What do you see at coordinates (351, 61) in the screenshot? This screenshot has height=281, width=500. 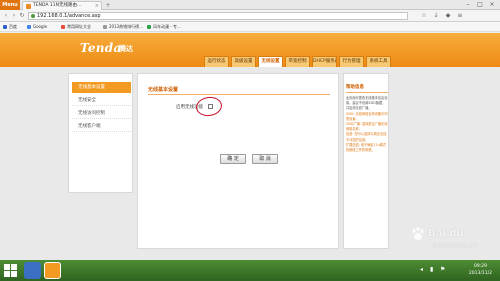 I see `nav-behavior: 行为管理` at bounding box center [351, 61].